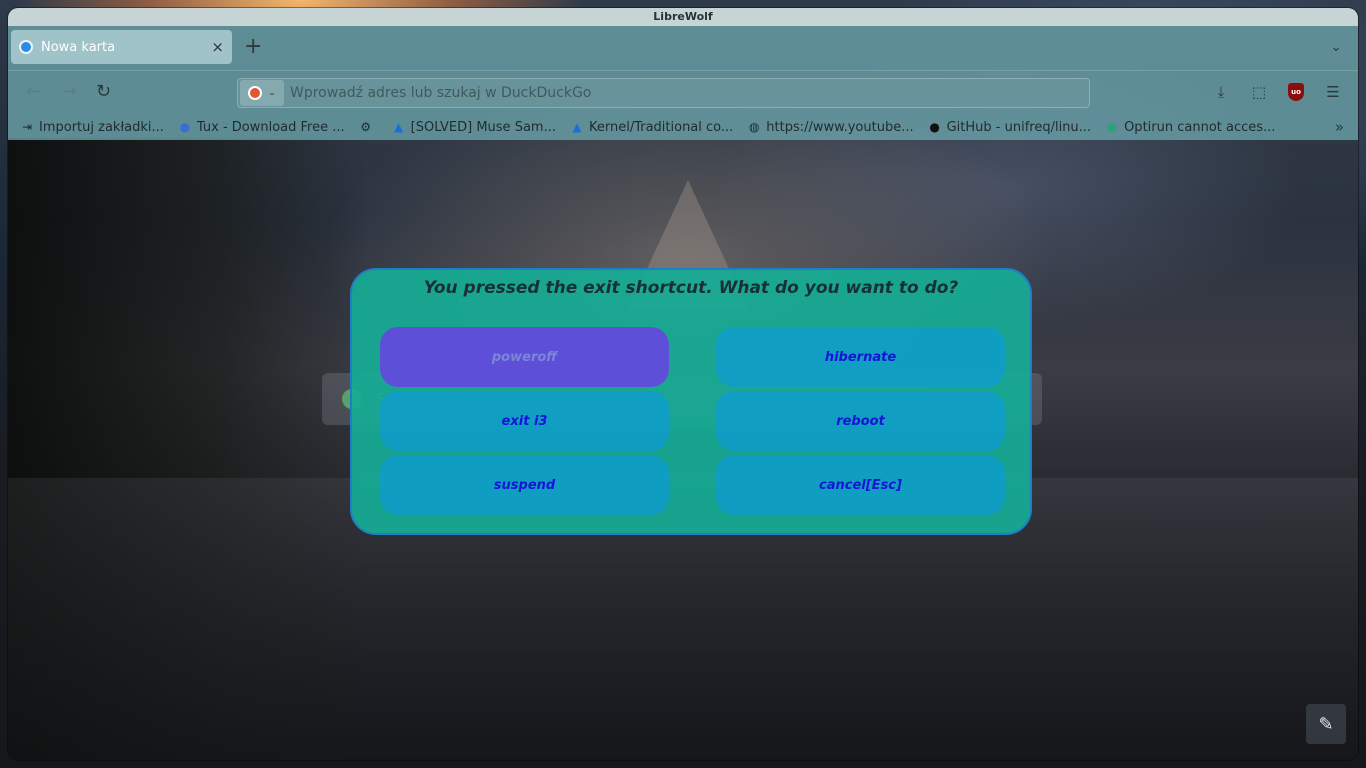  Describe the element at coordinates (185, 127) in the screenshot. I see `tux-favicon-icon: ●` at that location.